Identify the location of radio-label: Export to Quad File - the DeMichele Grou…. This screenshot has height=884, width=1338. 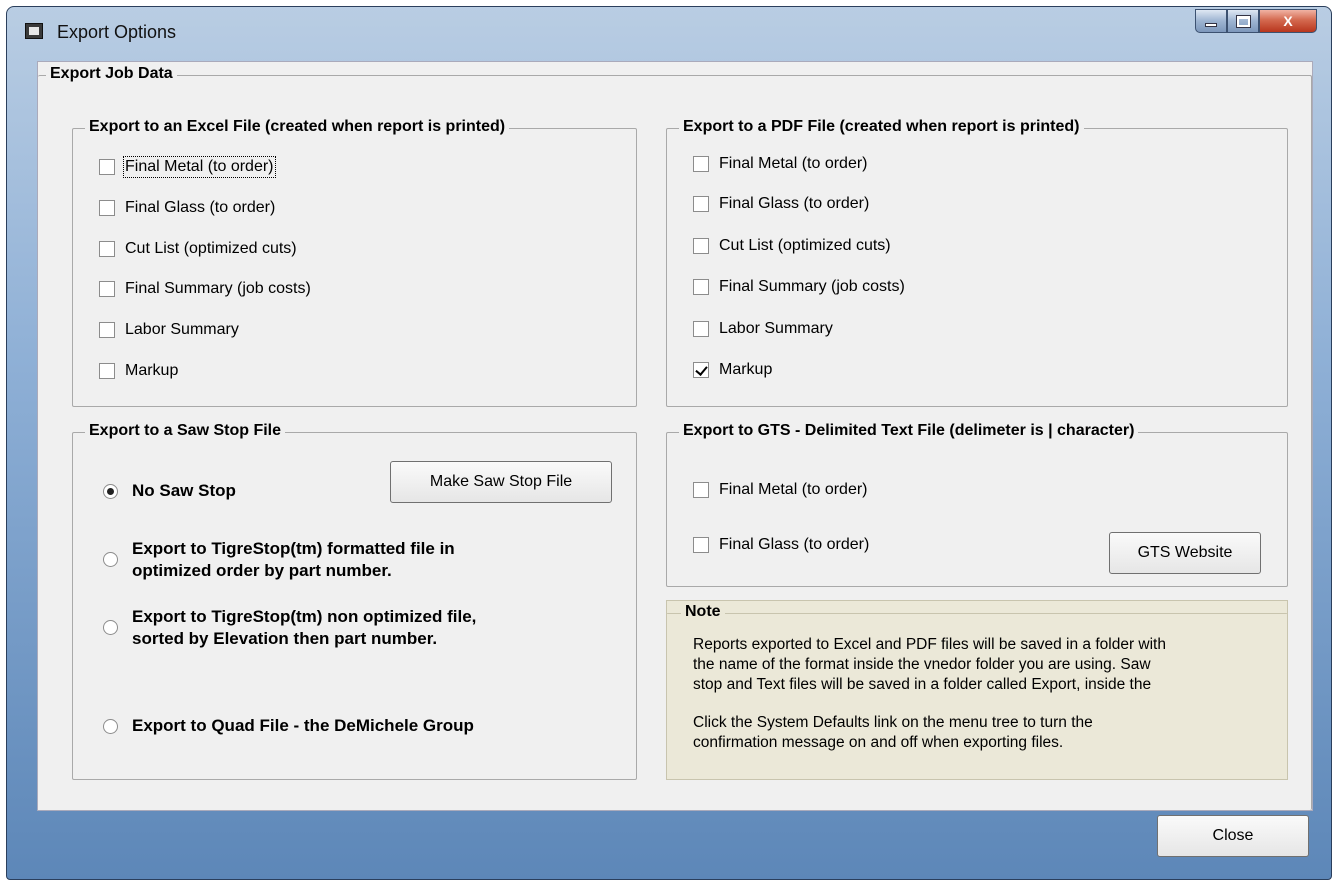
(303, 726).